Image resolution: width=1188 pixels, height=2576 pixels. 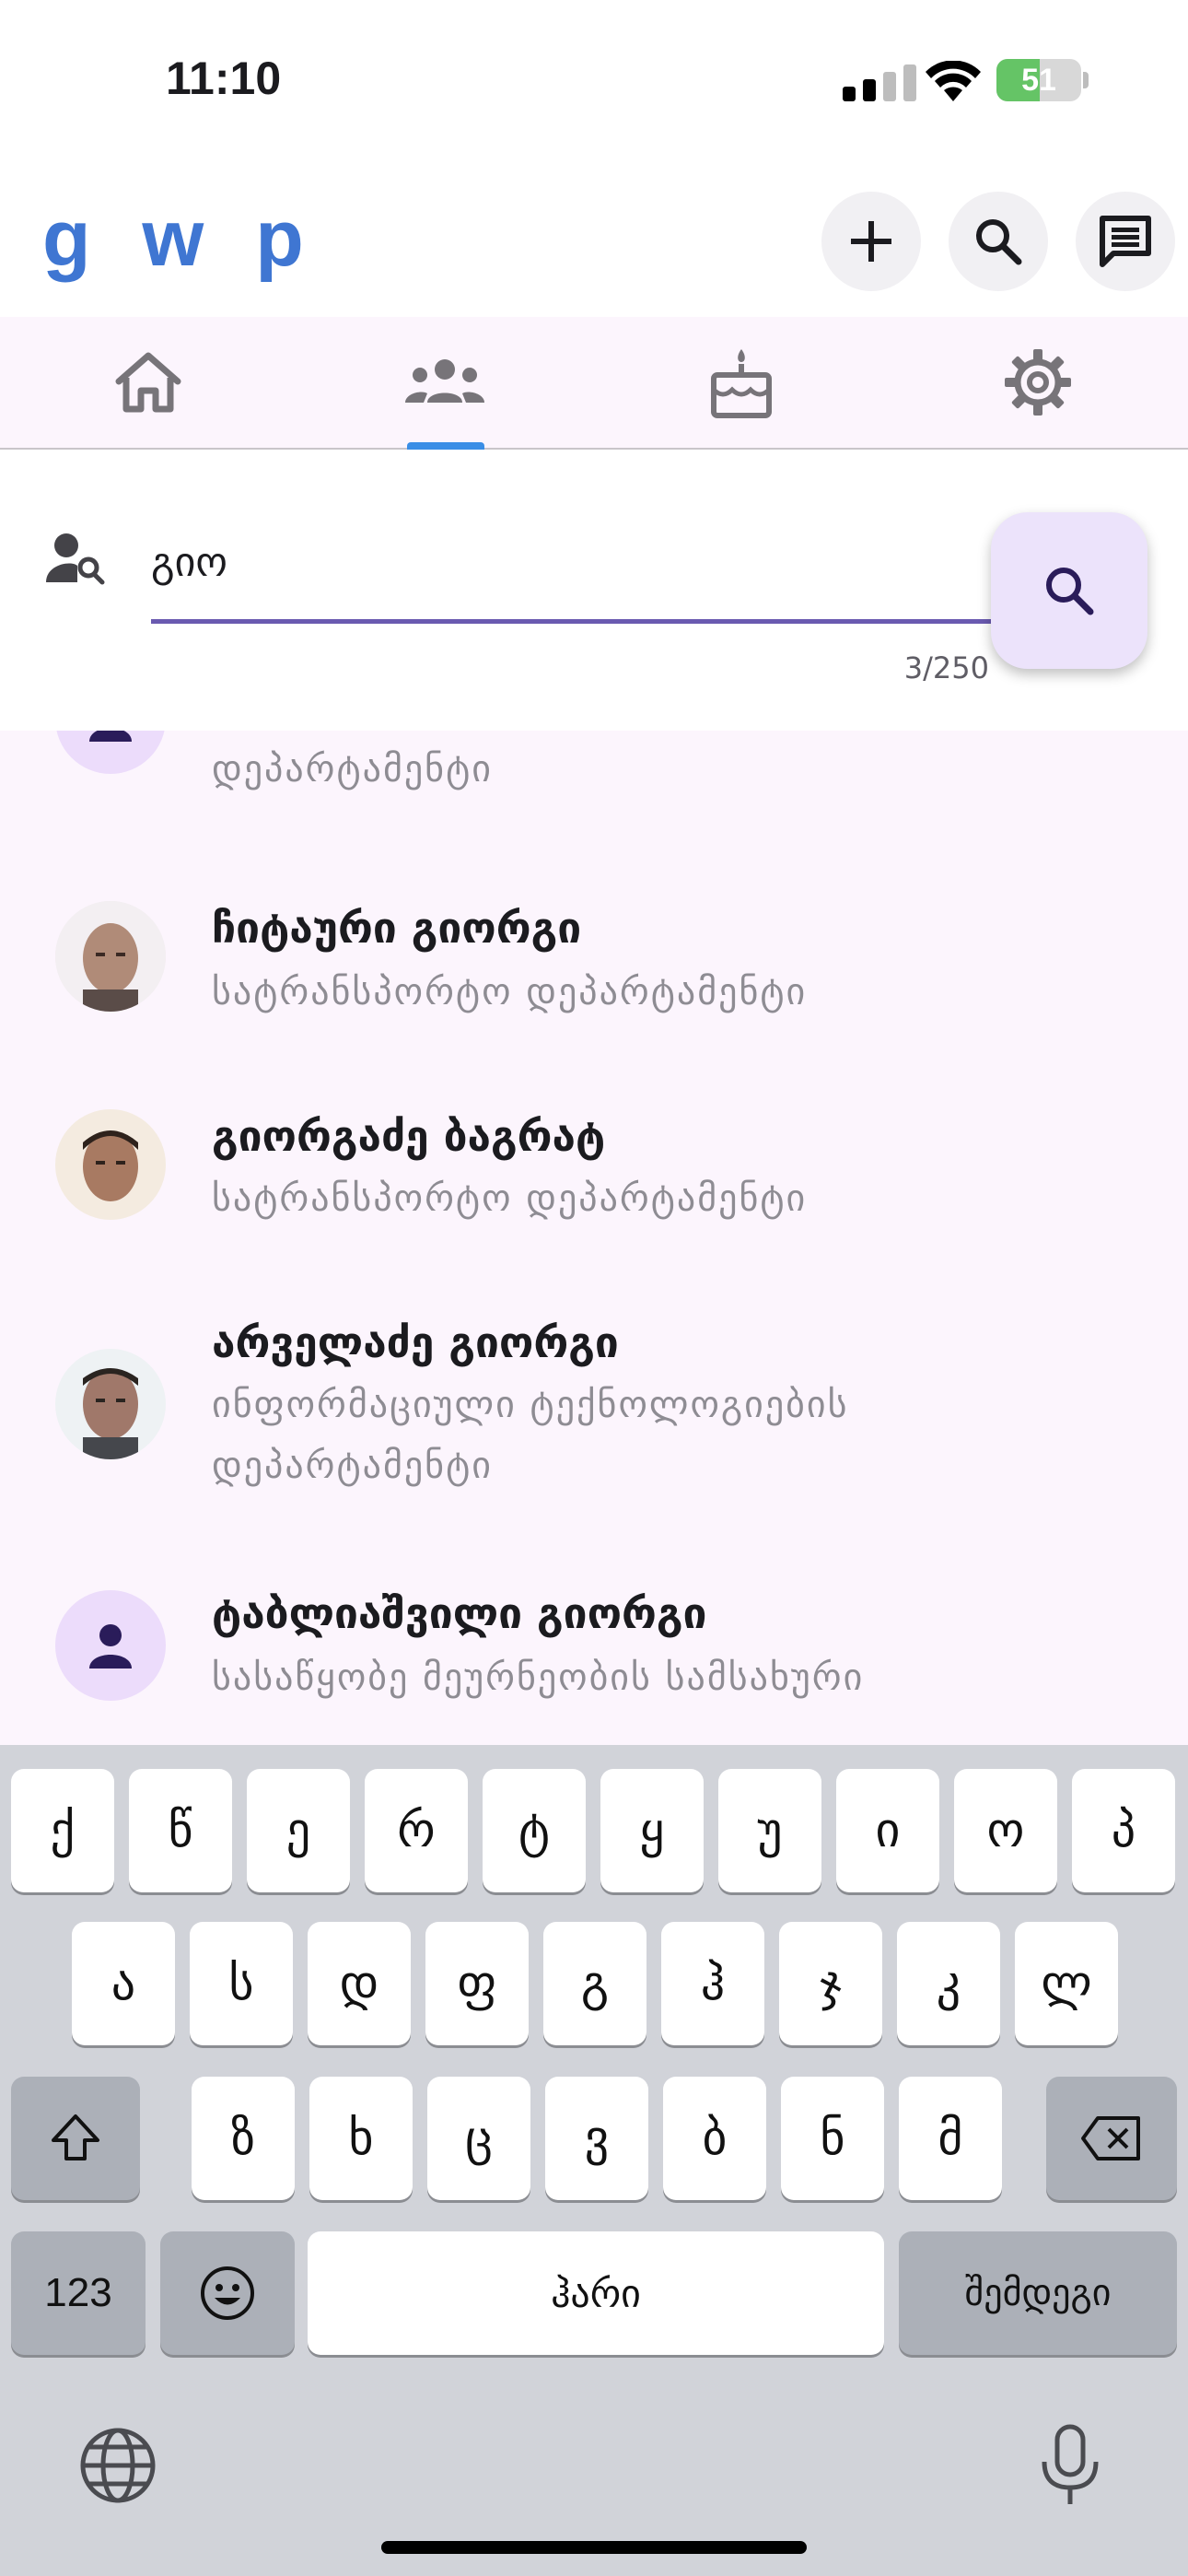 I want to click on character-counter: 3/250, so click(x=946, y=667).